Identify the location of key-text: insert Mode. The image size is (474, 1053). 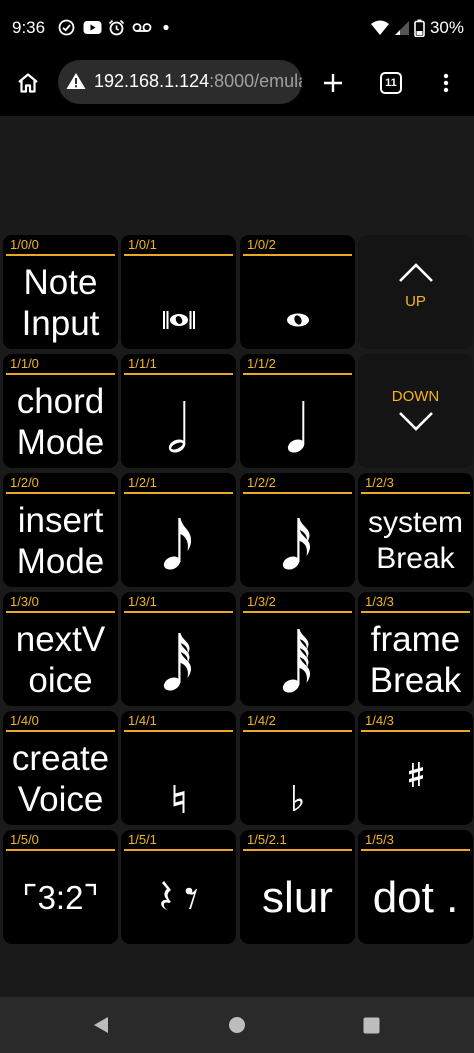
(60, 541).